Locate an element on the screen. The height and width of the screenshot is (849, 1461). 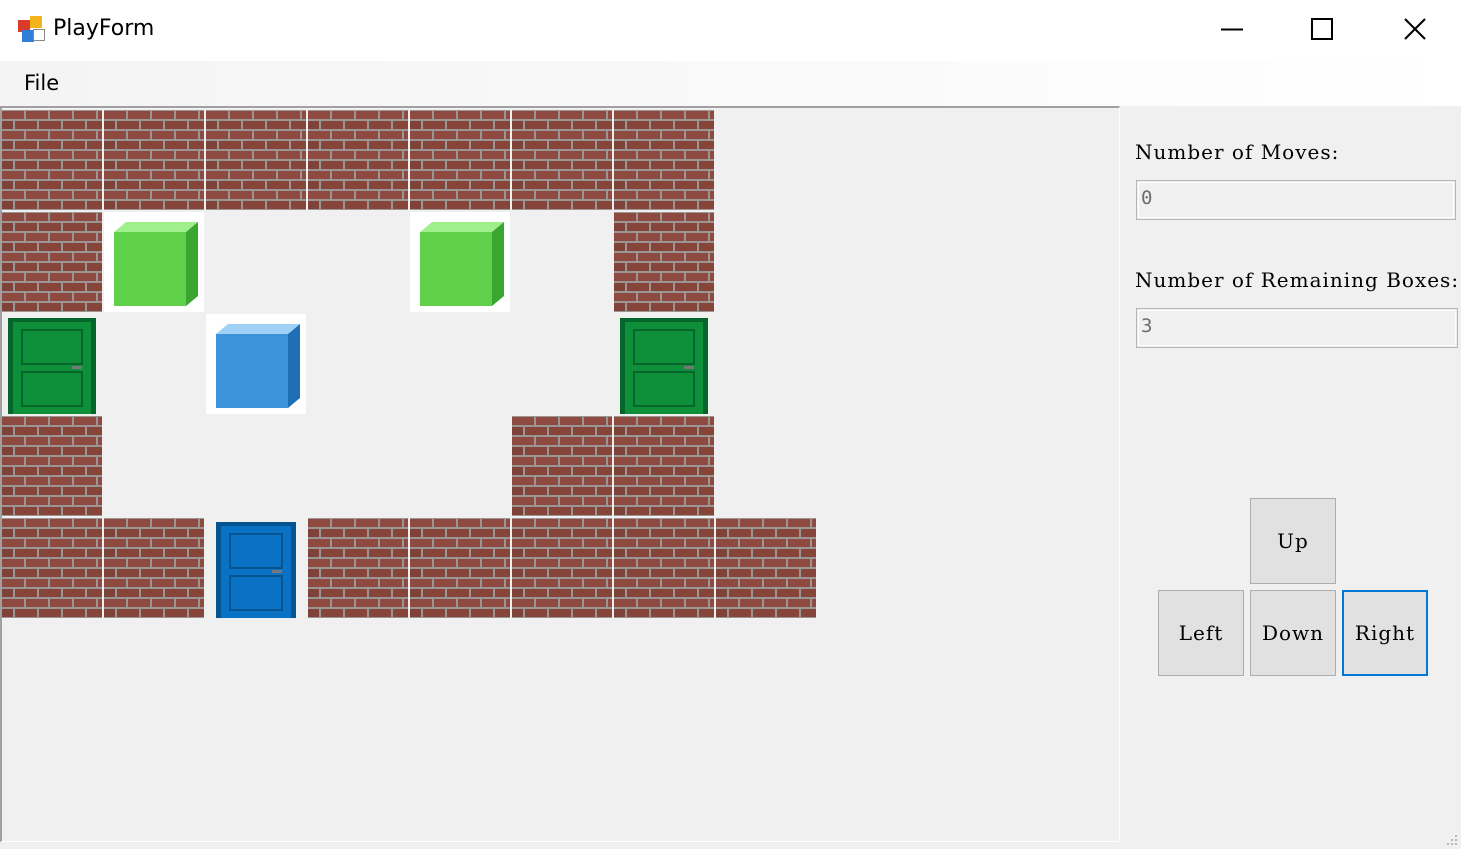
moves-field: 0 is located at coordinates (1296, 200).